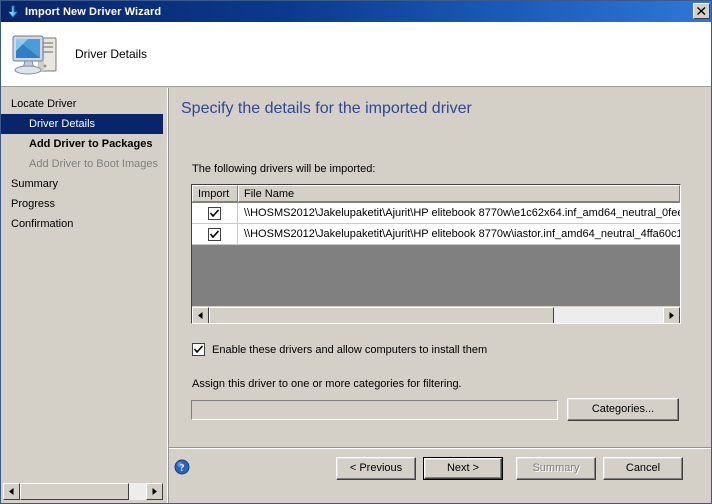 The height and width of the screenshot is (504, 712). I want to click on driver-list-scroll-track, so click(436, 315).